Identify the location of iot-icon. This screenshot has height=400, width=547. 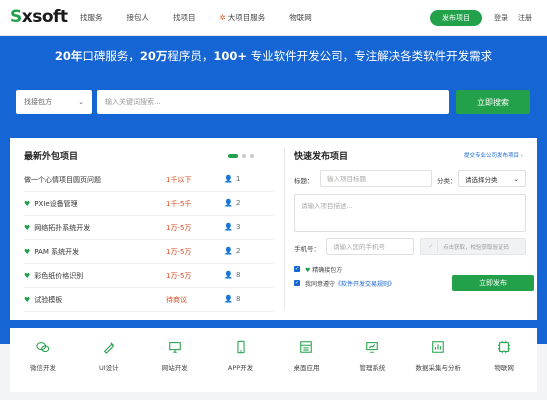
(504, 347).